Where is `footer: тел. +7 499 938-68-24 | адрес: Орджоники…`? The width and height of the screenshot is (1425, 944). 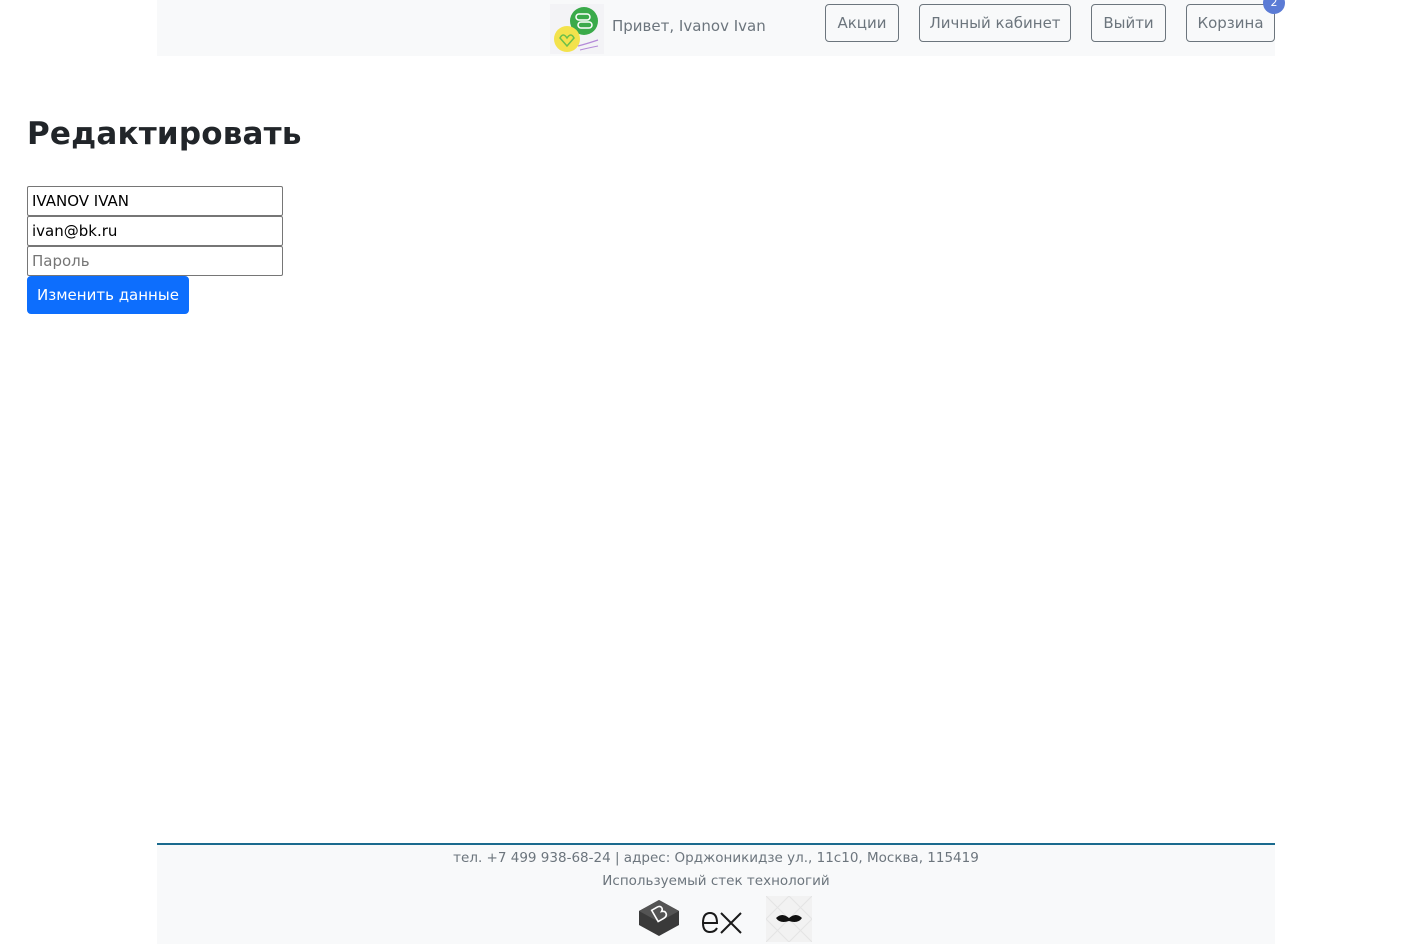 footer: тел. +7 499 938-68-24 | адрес: Орджоники… is located at coordinates (716, 893).